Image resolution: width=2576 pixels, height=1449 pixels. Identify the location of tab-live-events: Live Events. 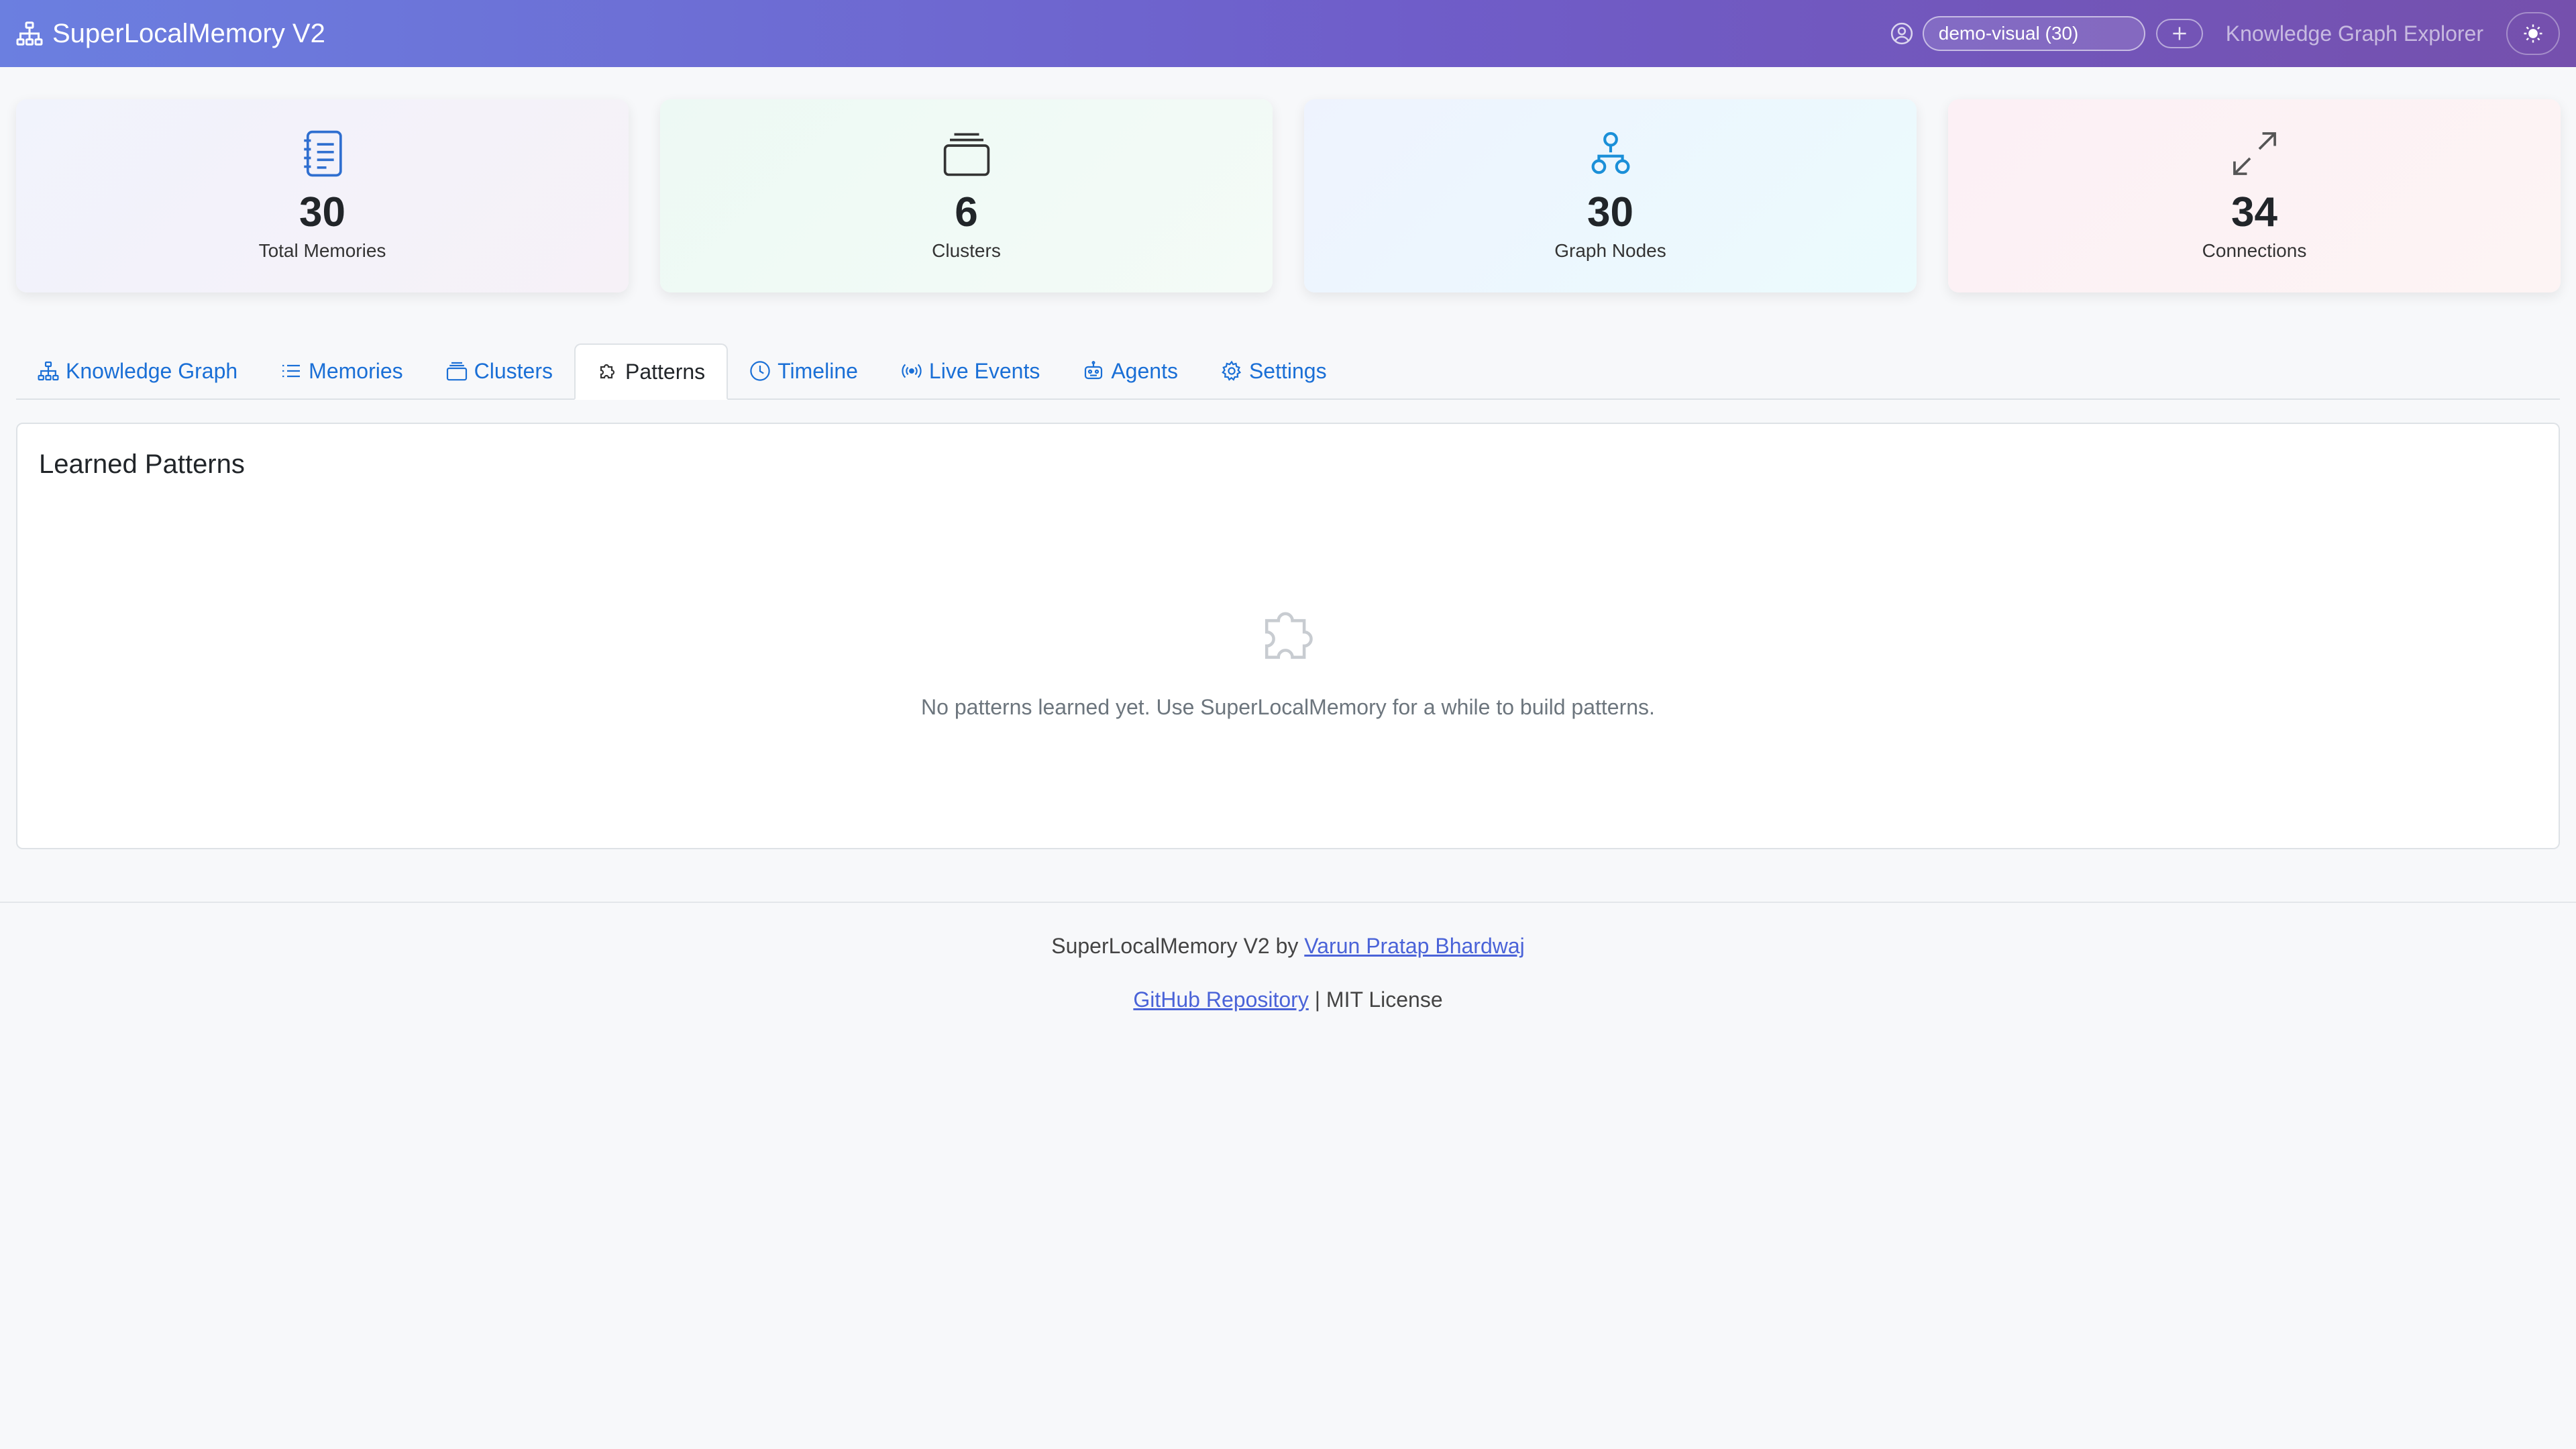
(970, 370).